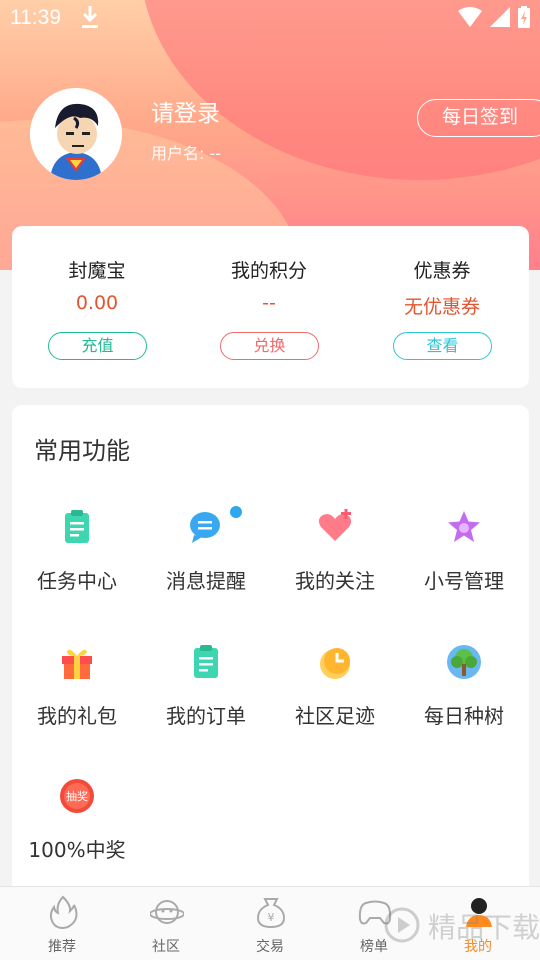 The width and height of the screenshot is (540, 960). Describe the element at coordinates (464, 526) in the screenshot. I see `star-icon` at that location.